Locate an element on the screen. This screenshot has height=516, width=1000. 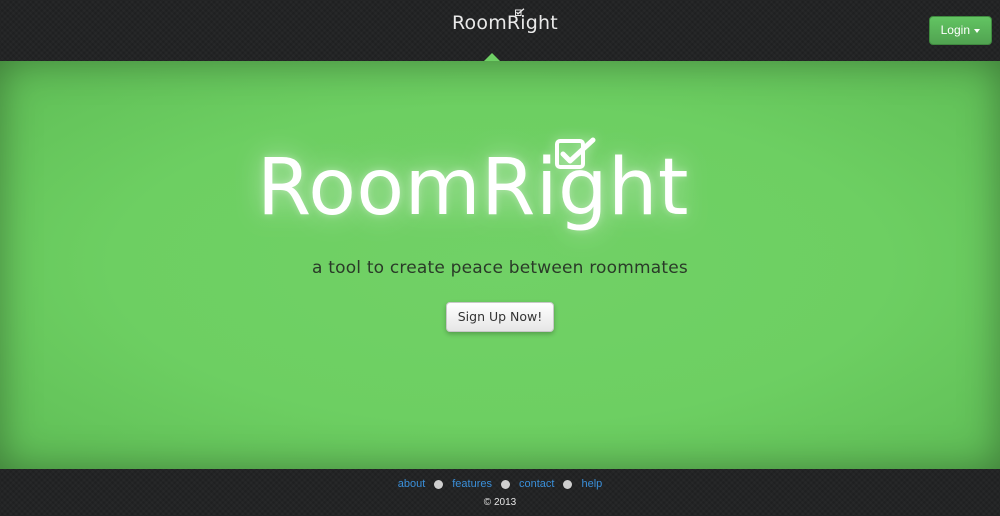
logo-checkbox-icon is located at coordinates (520, 12).